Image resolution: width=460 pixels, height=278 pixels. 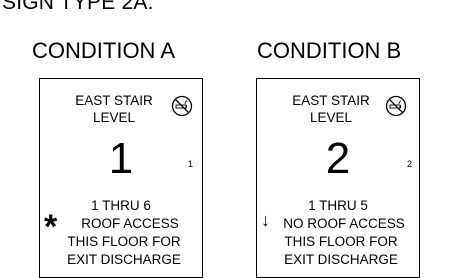 What do you see at coordinates (130, 223) in the screenshot?
I see `sign-line-roof-access: ROOF ACCESS` at bounding box center [130, 223].